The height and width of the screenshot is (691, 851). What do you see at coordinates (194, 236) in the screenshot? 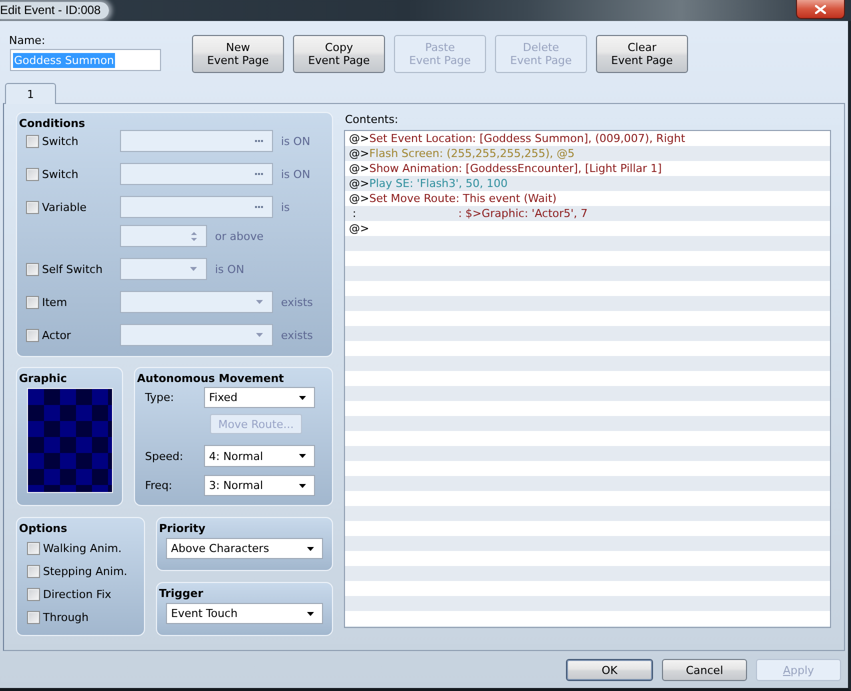
I see `spin-arrows-icon` at bounding box center [194, 236].